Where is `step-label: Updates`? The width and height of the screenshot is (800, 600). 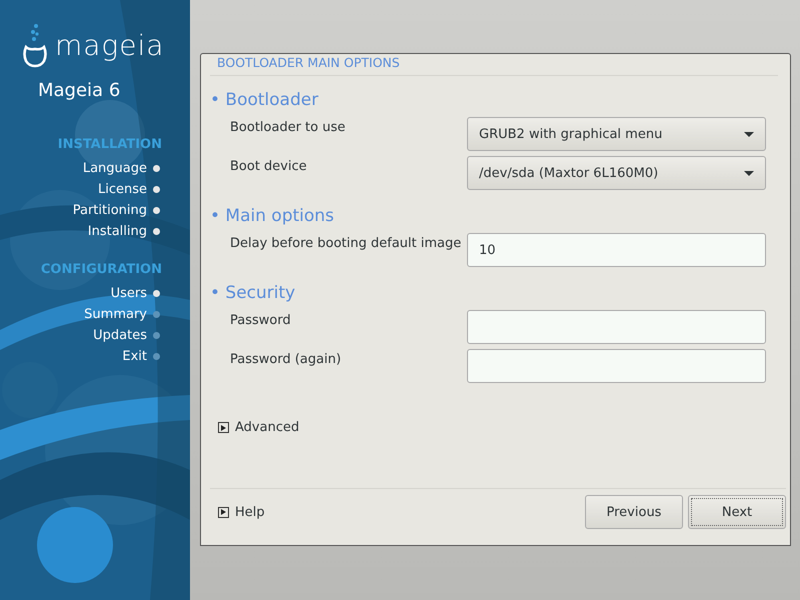
step-label: Updates is located at coordinates (120, 335).